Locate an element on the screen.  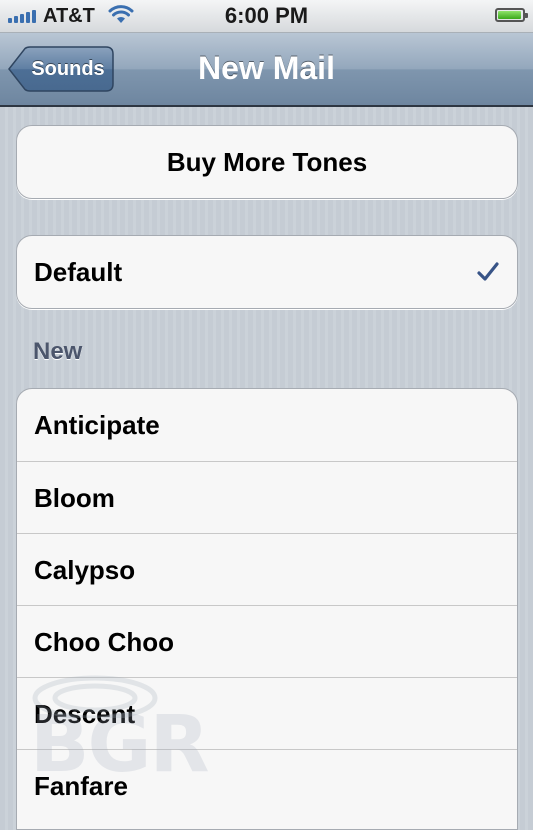
buy-more-tones-button: Buy More Tones is located at coordinates (267, 162).